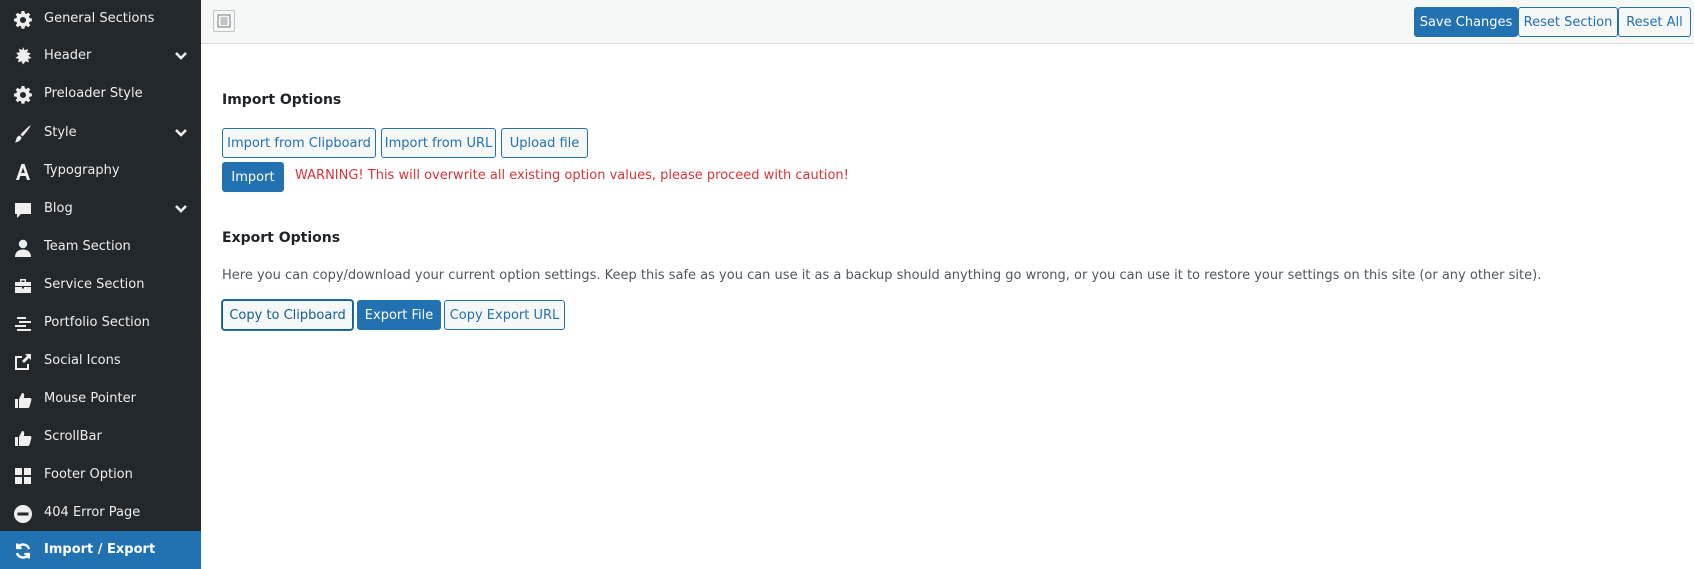  Describe the element at coordinates (1654, 22) in the screenshot. I see `reset-all-button: Reset All` at that location.